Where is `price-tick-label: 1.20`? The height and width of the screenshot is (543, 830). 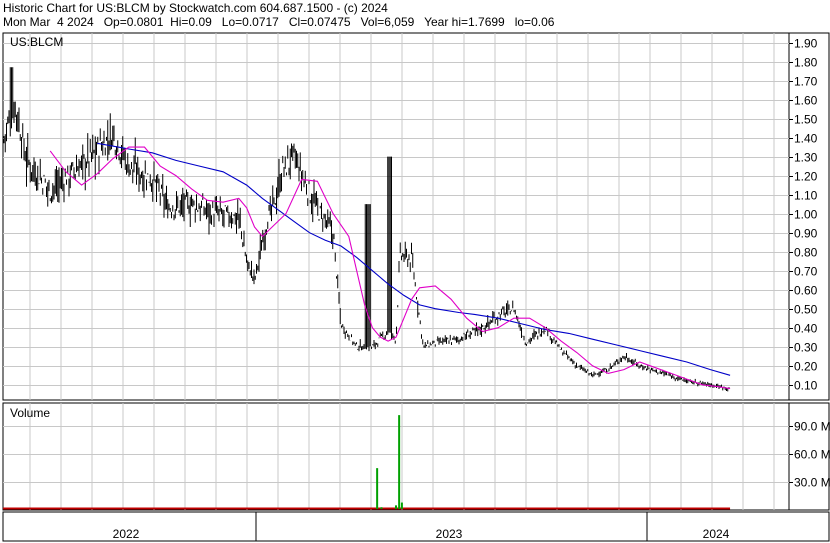
price-tick-label: 1.20 is located at coordinates (806, 177).